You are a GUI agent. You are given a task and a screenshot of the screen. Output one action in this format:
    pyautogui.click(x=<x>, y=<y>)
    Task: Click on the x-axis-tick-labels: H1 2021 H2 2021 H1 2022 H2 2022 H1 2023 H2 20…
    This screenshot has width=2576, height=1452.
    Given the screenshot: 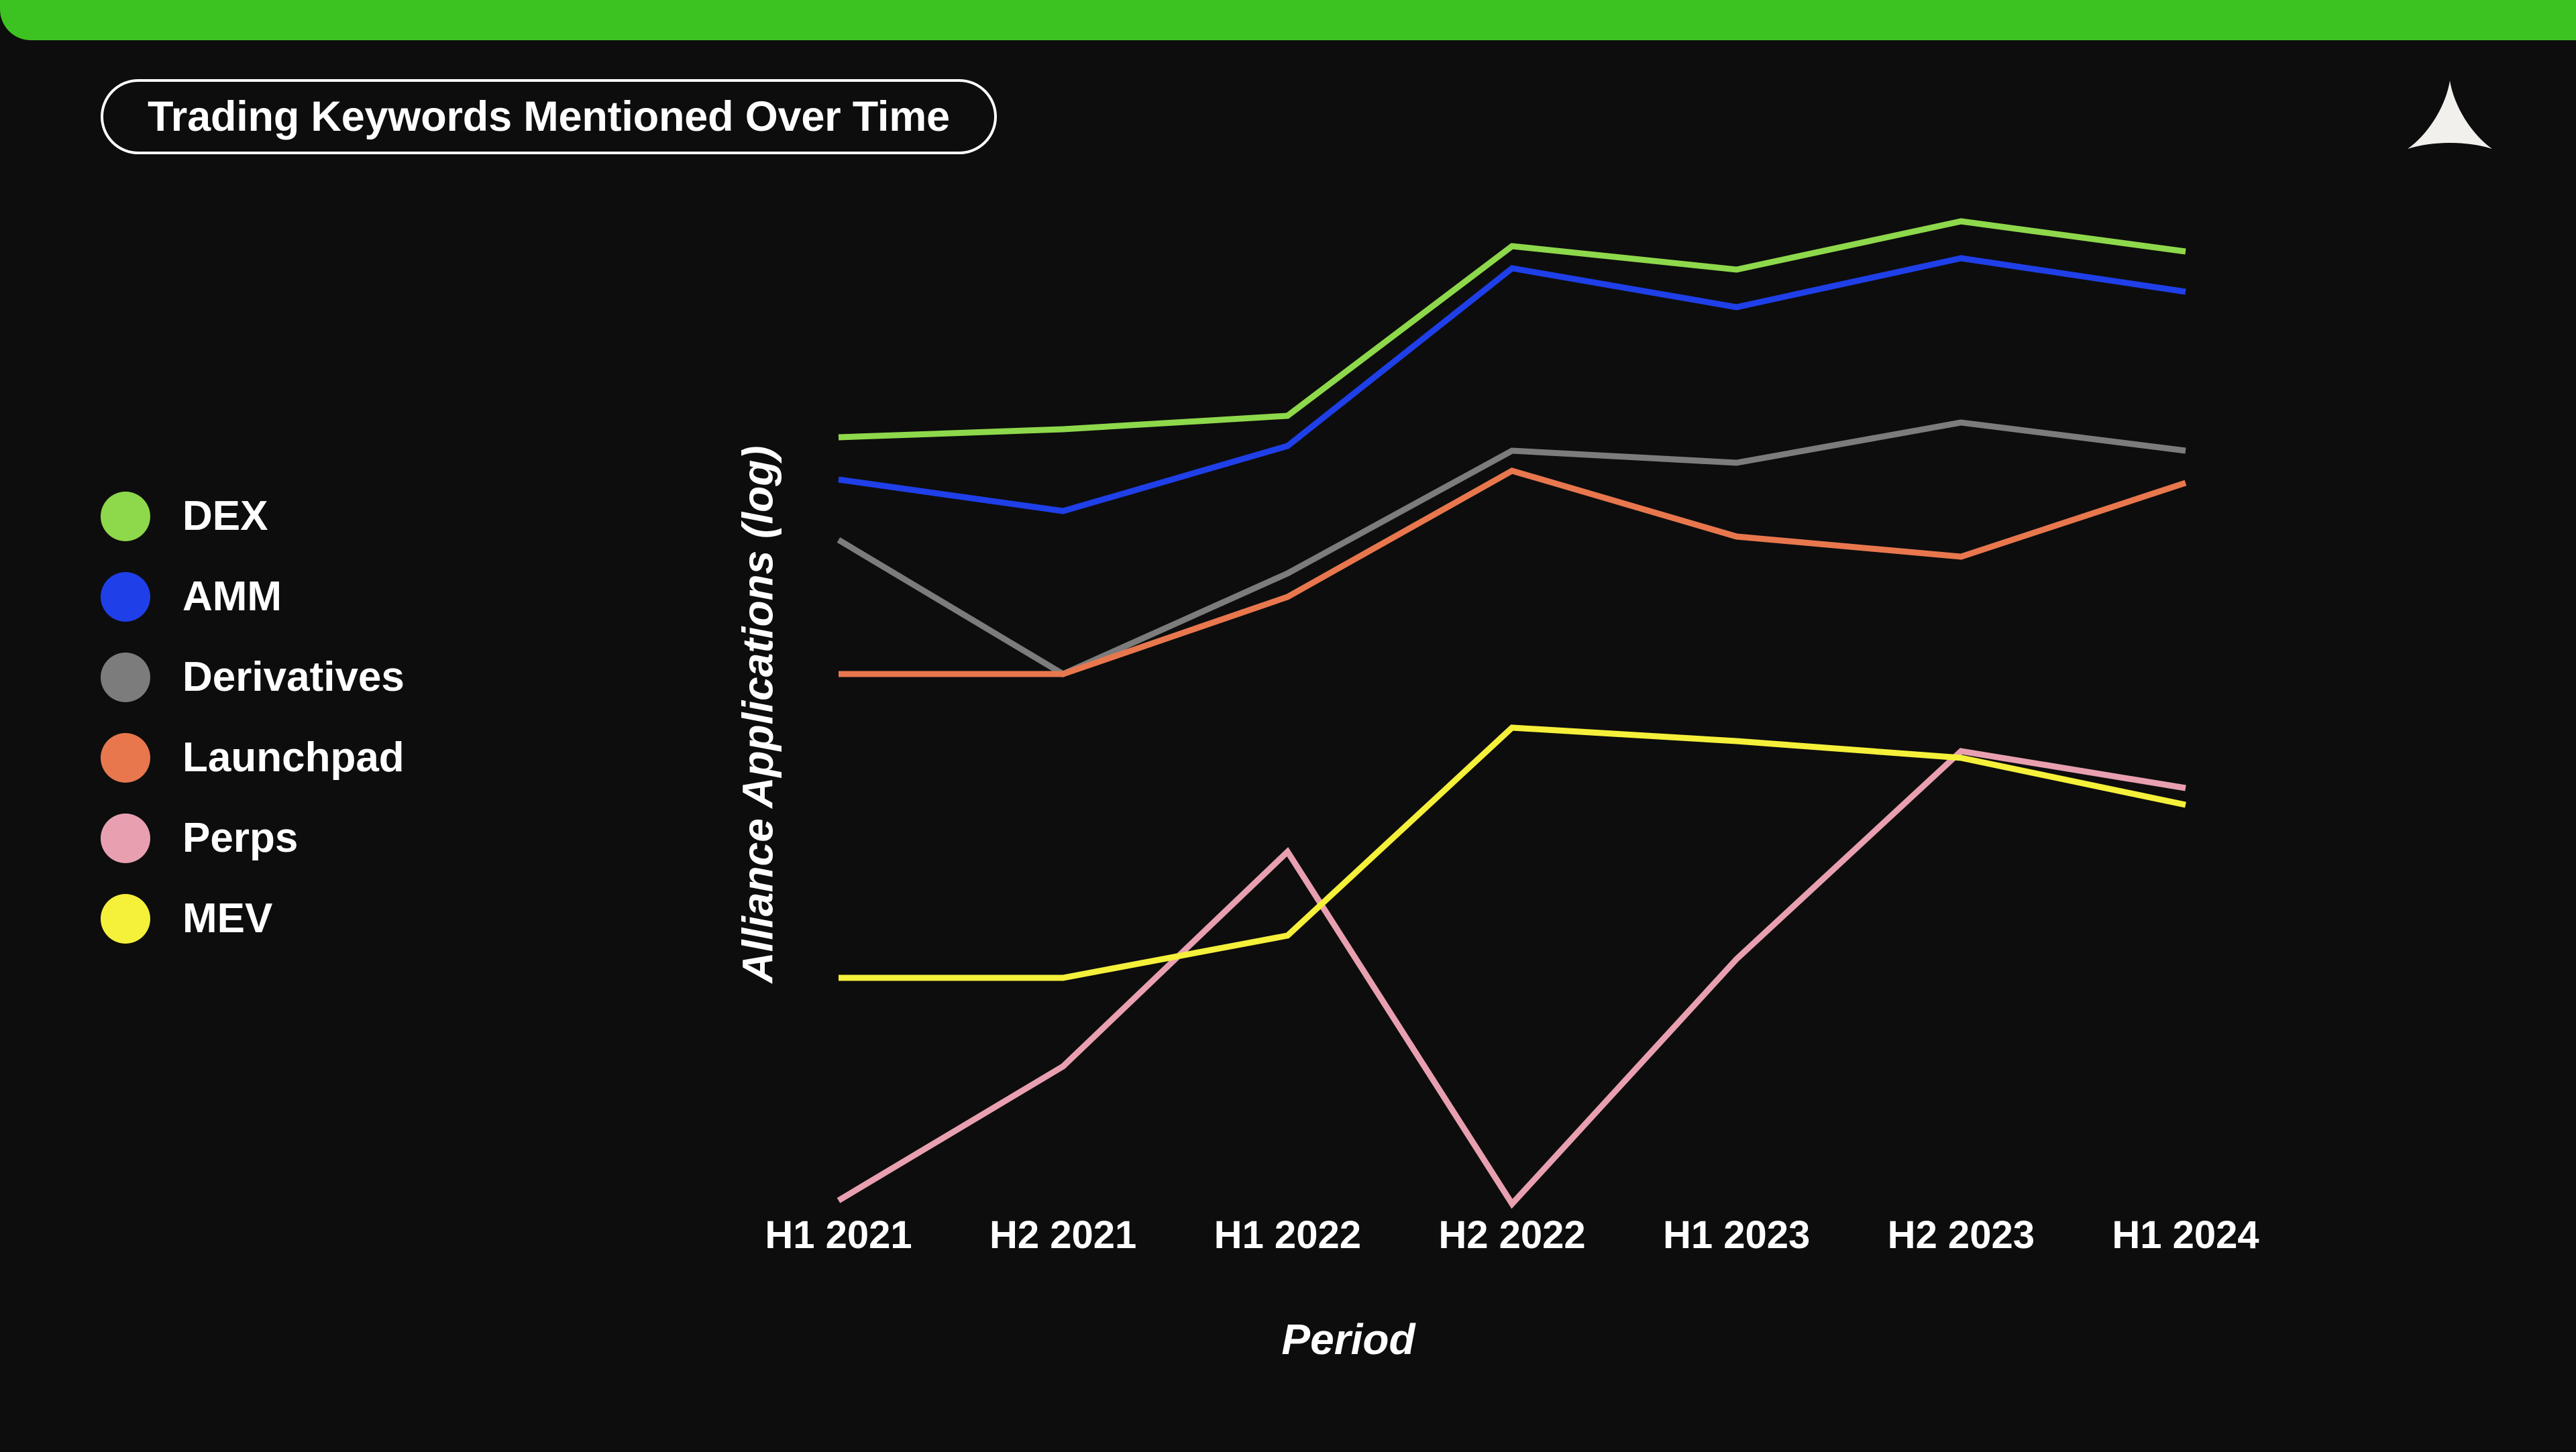 What is the action you would take?
    pyautogui.click(x=1512, y=1246)
    